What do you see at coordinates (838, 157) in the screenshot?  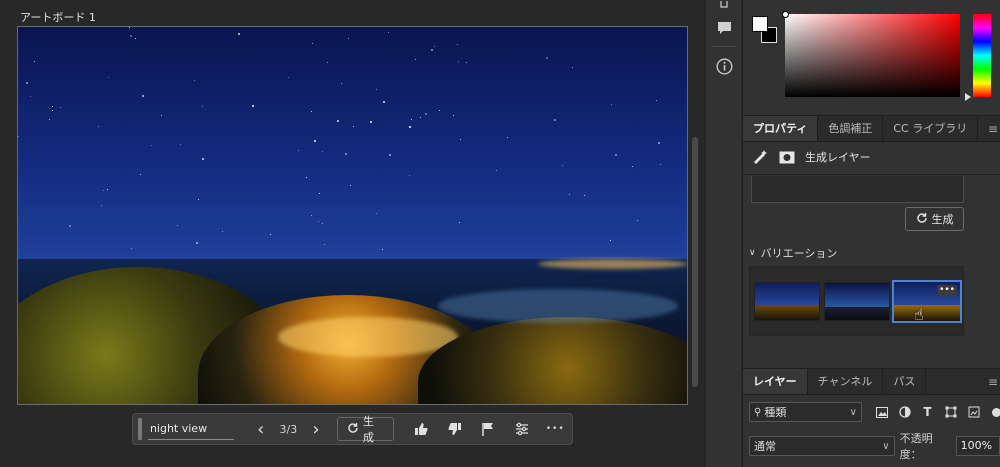 I see `layer-type-label: 生成レイヤー` at bounding box center [838, 157].